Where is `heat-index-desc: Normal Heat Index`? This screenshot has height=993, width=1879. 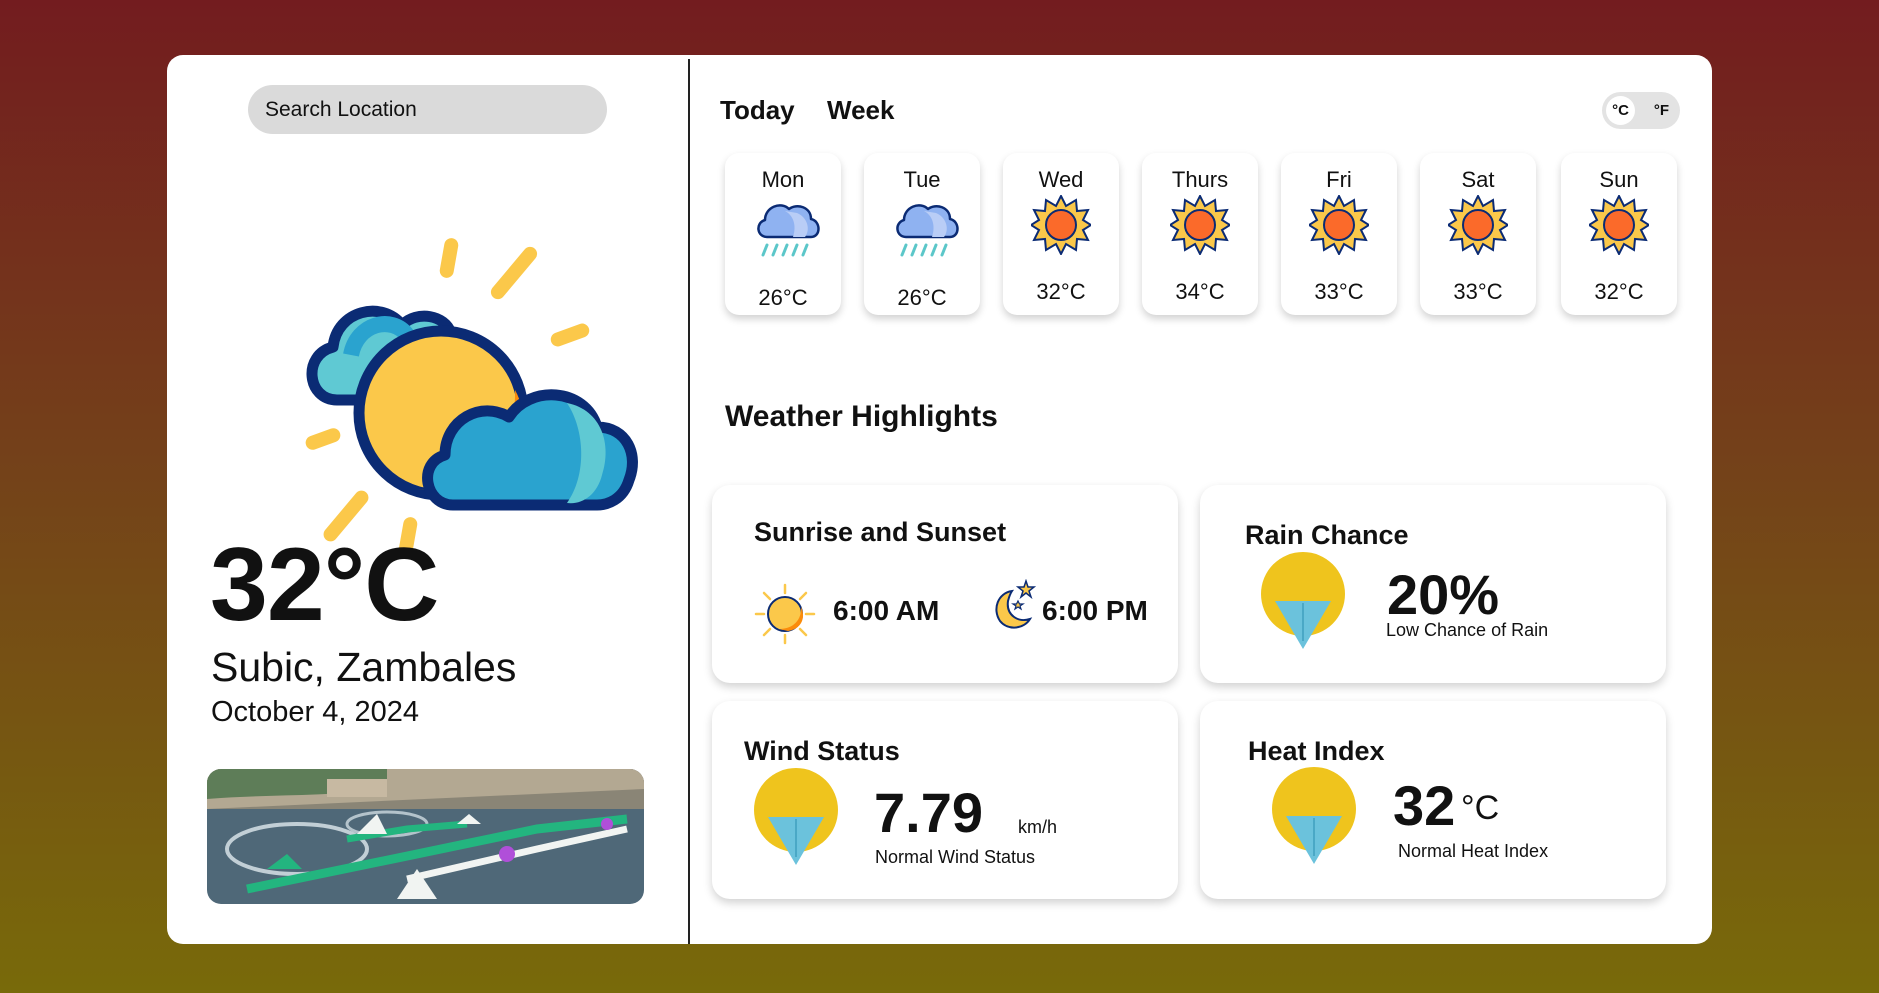
heat-index-desc: Normal Heat Index is located at coordinates (1473, 851).